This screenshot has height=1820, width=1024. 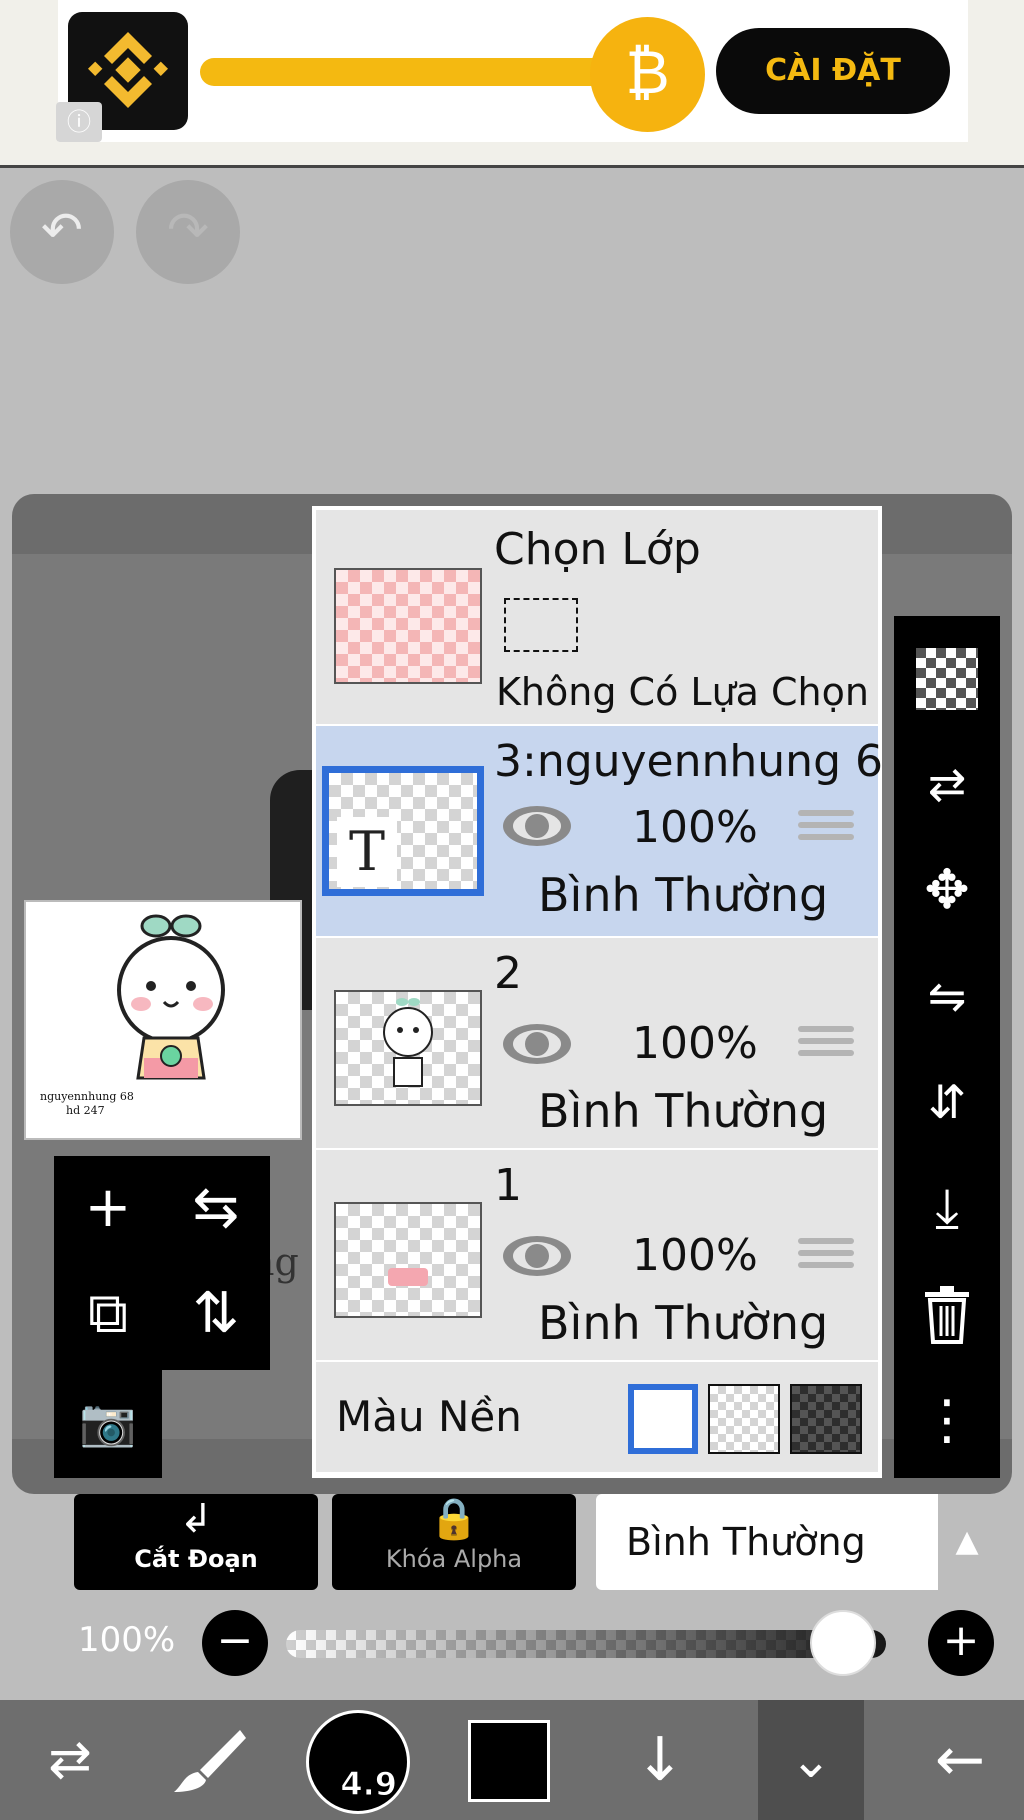 What do you see at coordinates (597, 1416) in the screenshot?
I see `background-color-row: Màu Nền` at bounding box center [597, 1416].